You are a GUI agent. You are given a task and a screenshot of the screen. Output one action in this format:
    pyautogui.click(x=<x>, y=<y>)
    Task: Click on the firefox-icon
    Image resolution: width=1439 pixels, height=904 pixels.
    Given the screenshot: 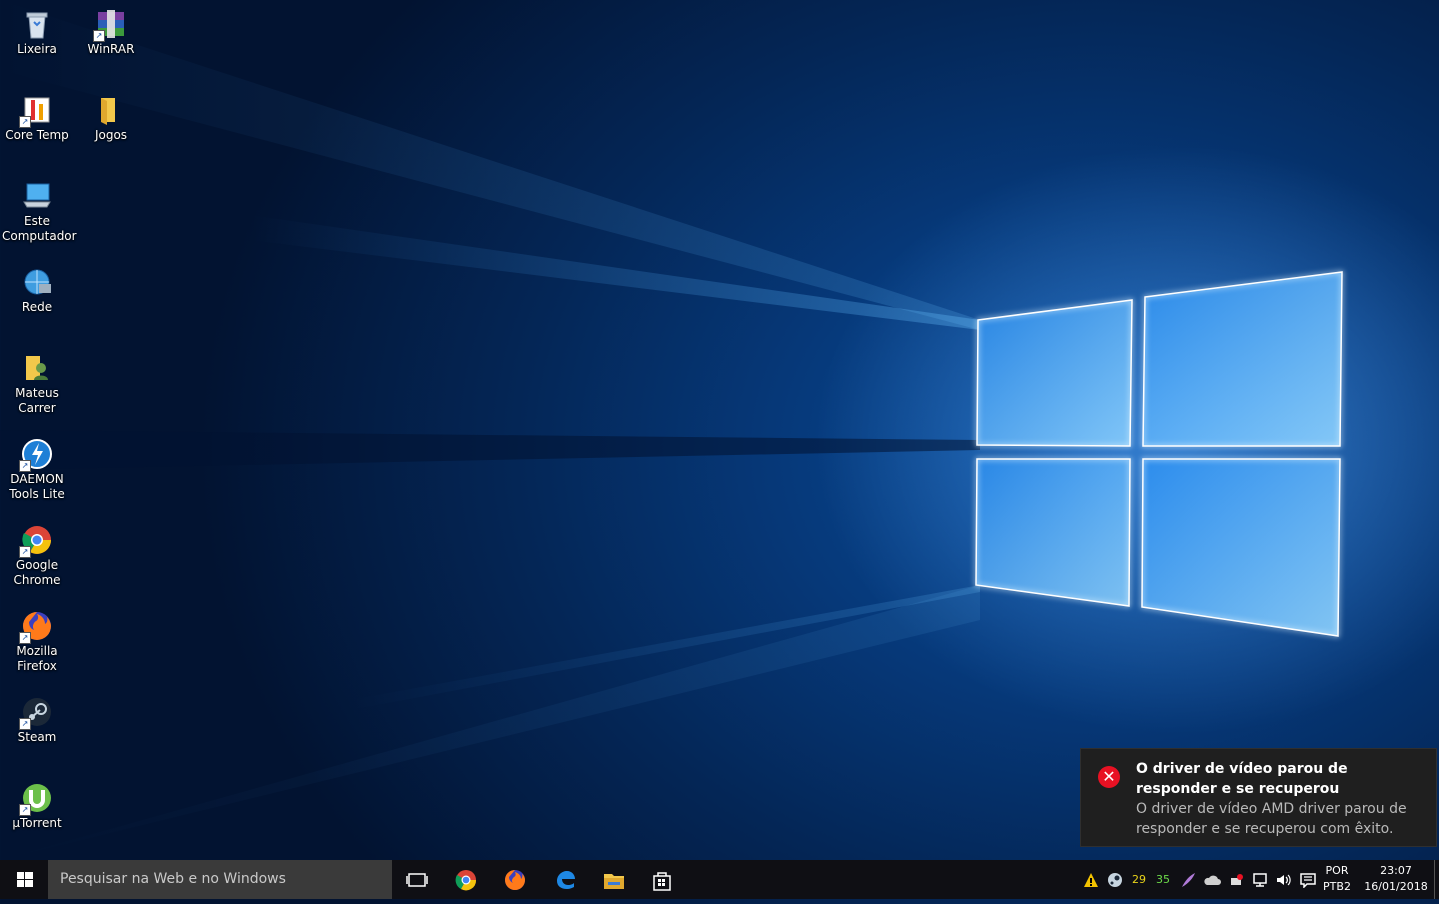 What is the action you would take?
    pyautogui.click(x=515, y=880)
    